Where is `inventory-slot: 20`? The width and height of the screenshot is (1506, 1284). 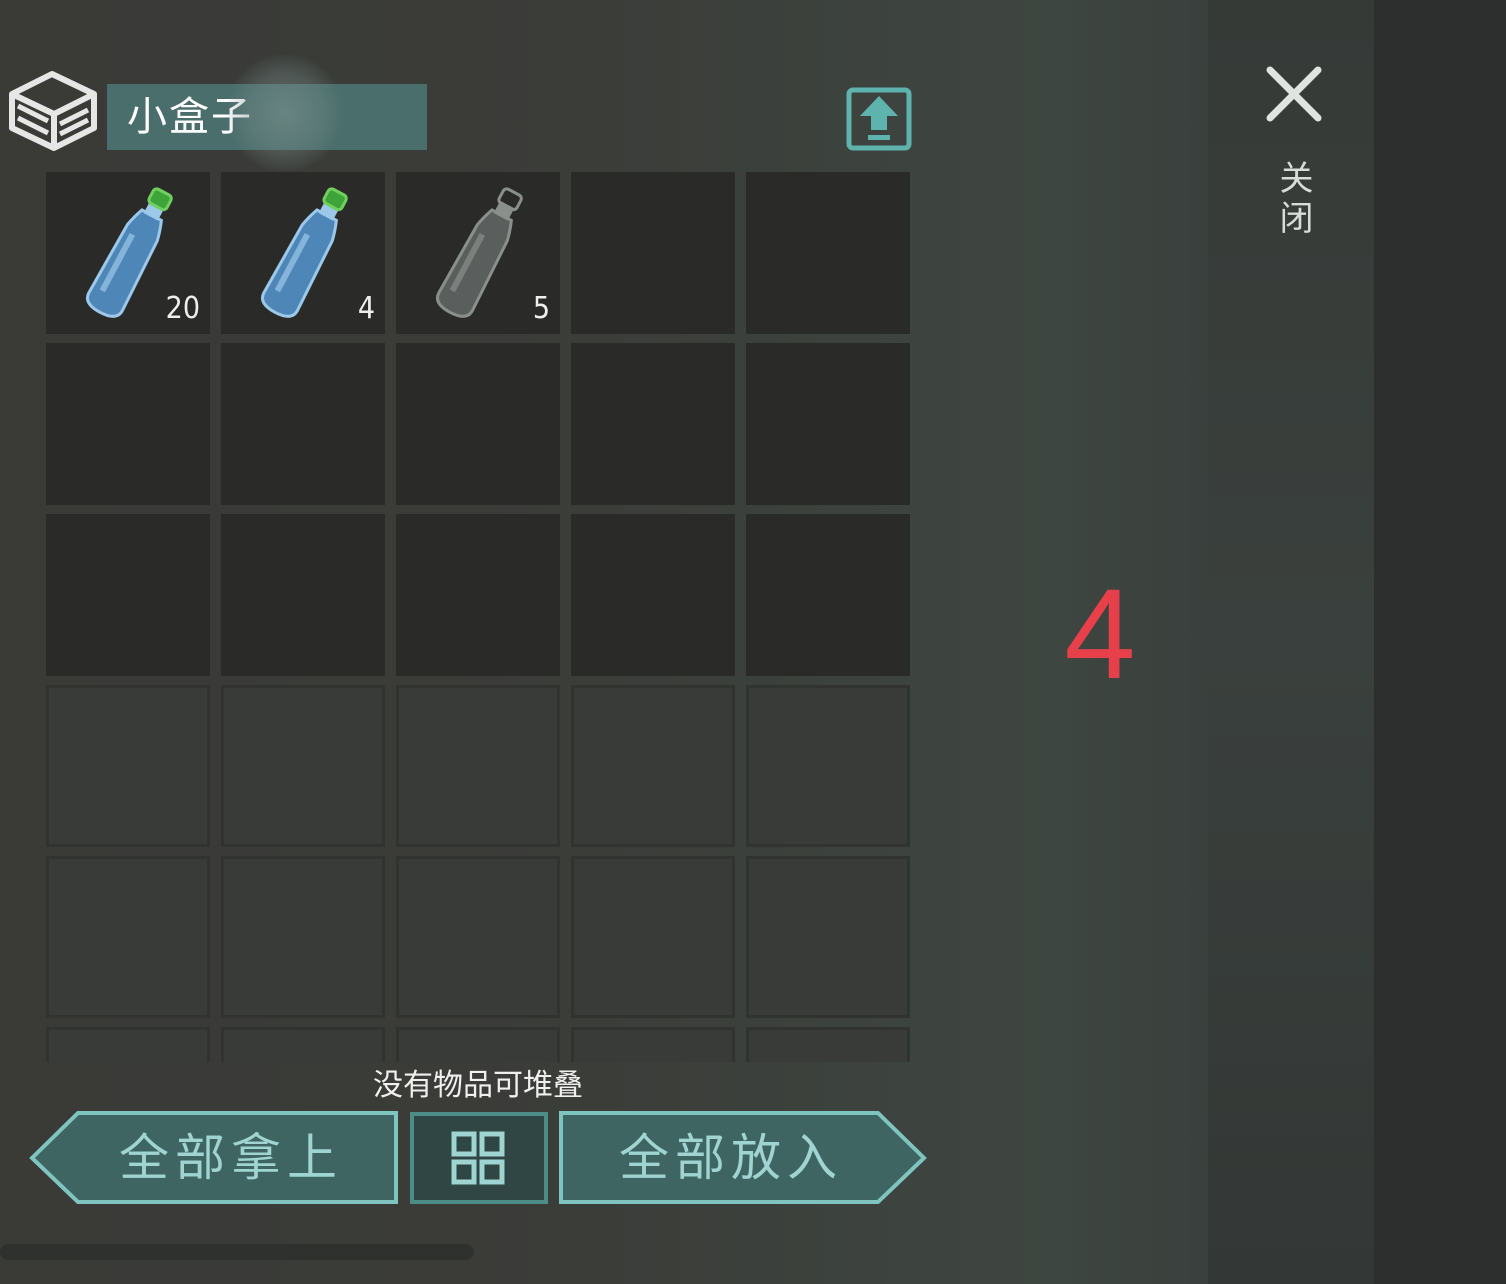
inventory-slot: 20 is located at coordinates (128, 253).